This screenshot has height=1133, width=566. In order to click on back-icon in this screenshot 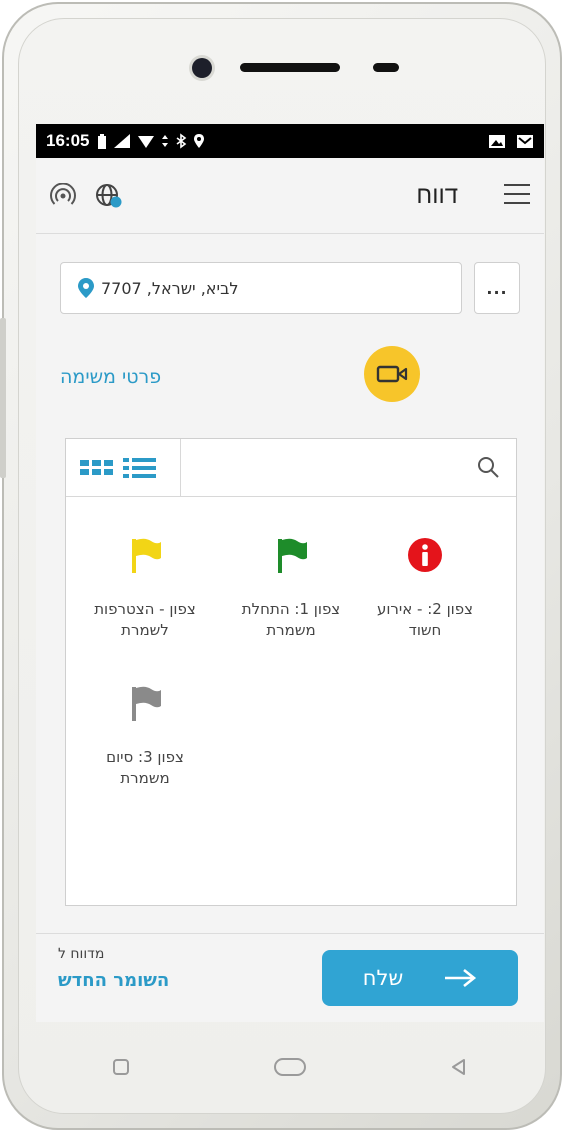, I will do `click(459, 1067)`.